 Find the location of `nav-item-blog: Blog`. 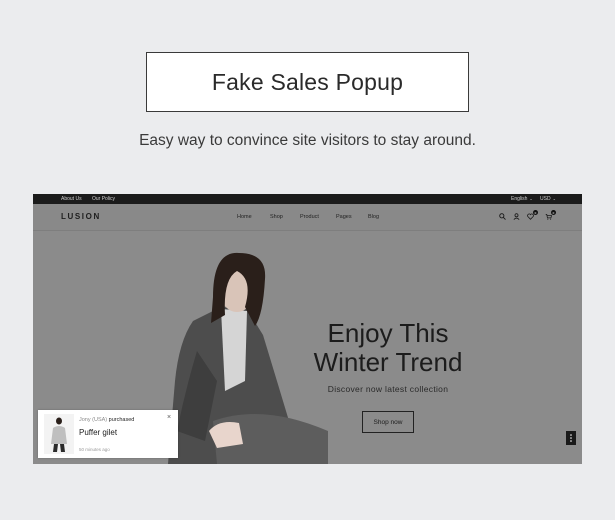

nav-item-blog: Blog is located at coordinates (373, 217).